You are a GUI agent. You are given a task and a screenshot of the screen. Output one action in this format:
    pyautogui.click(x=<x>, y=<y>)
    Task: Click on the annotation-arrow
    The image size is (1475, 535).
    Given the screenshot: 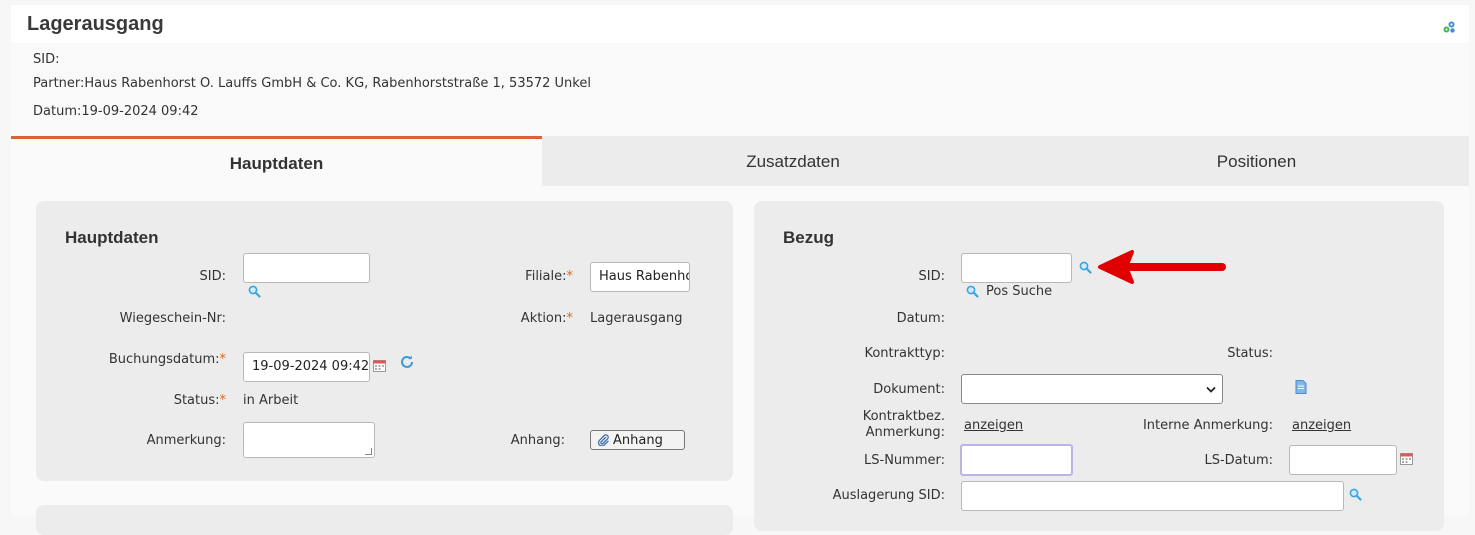 What is the action you would take?
    pyautogui.click(x=1162, y=267)
    